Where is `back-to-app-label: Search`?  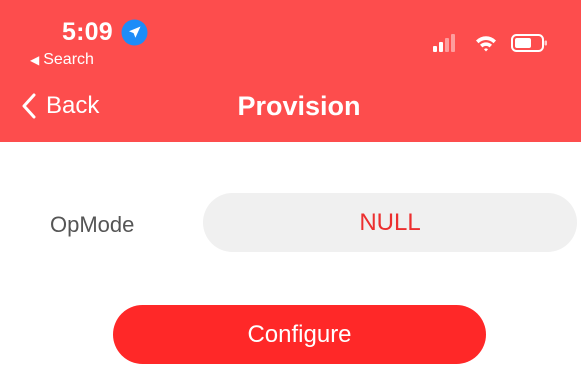 back-to-app-label: Search is located at coordinates (68, 59).